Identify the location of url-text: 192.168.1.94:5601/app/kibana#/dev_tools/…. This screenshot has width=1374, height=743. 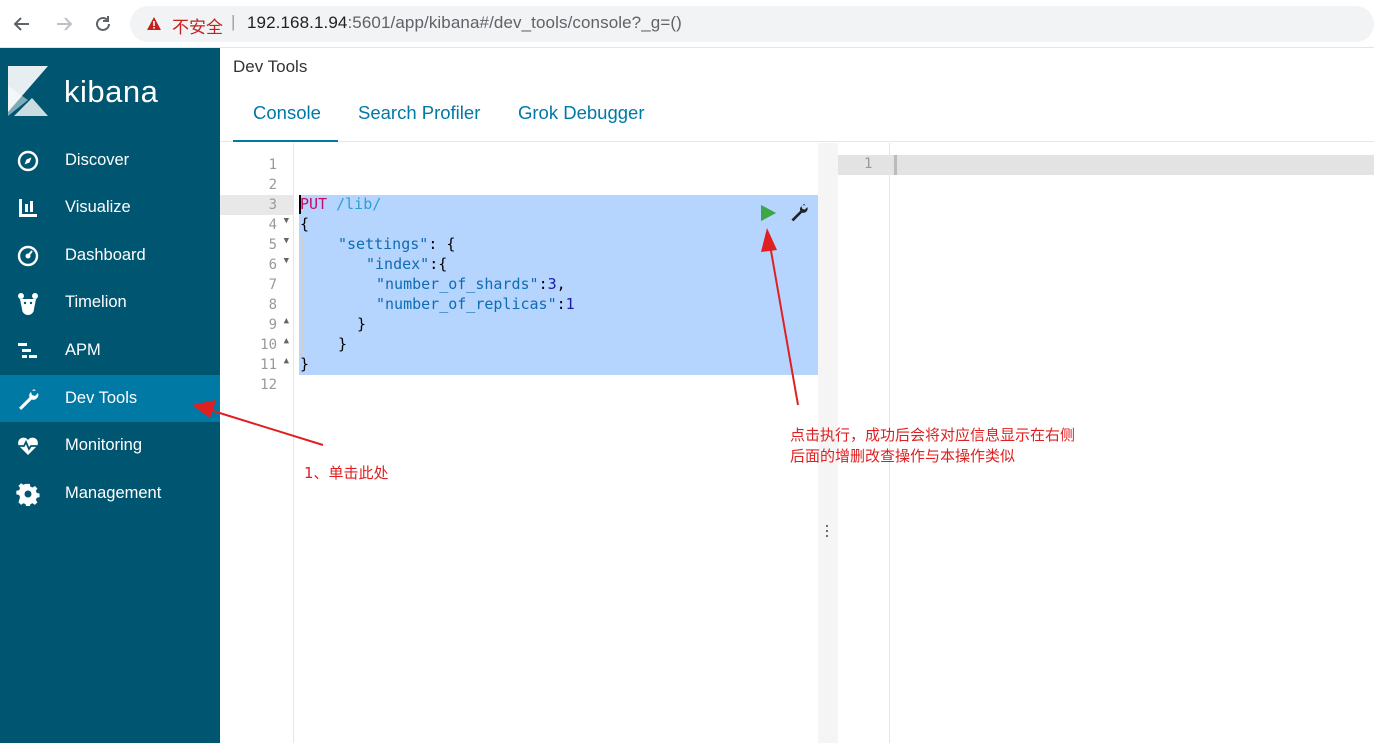
(464, 23).